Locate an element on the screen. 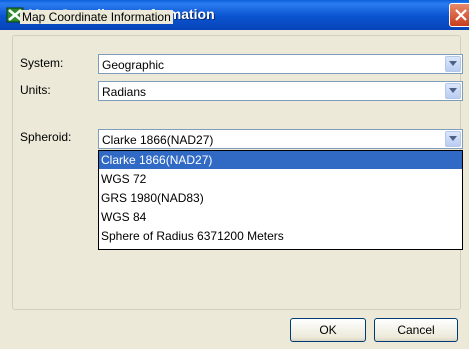 This screenshot has height=349, width=469. units-select: Radians is located at coordinates (280, 91).